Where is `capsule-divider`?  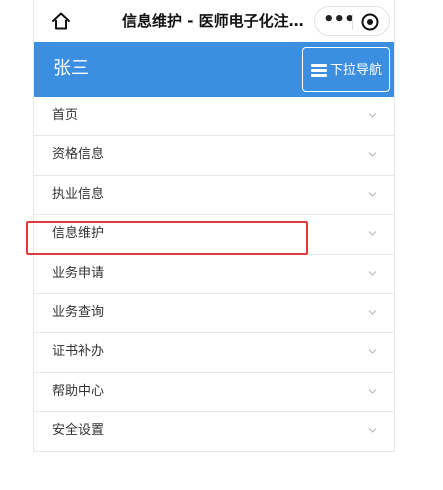 capsule-divider is located at coordinates (352, 22).